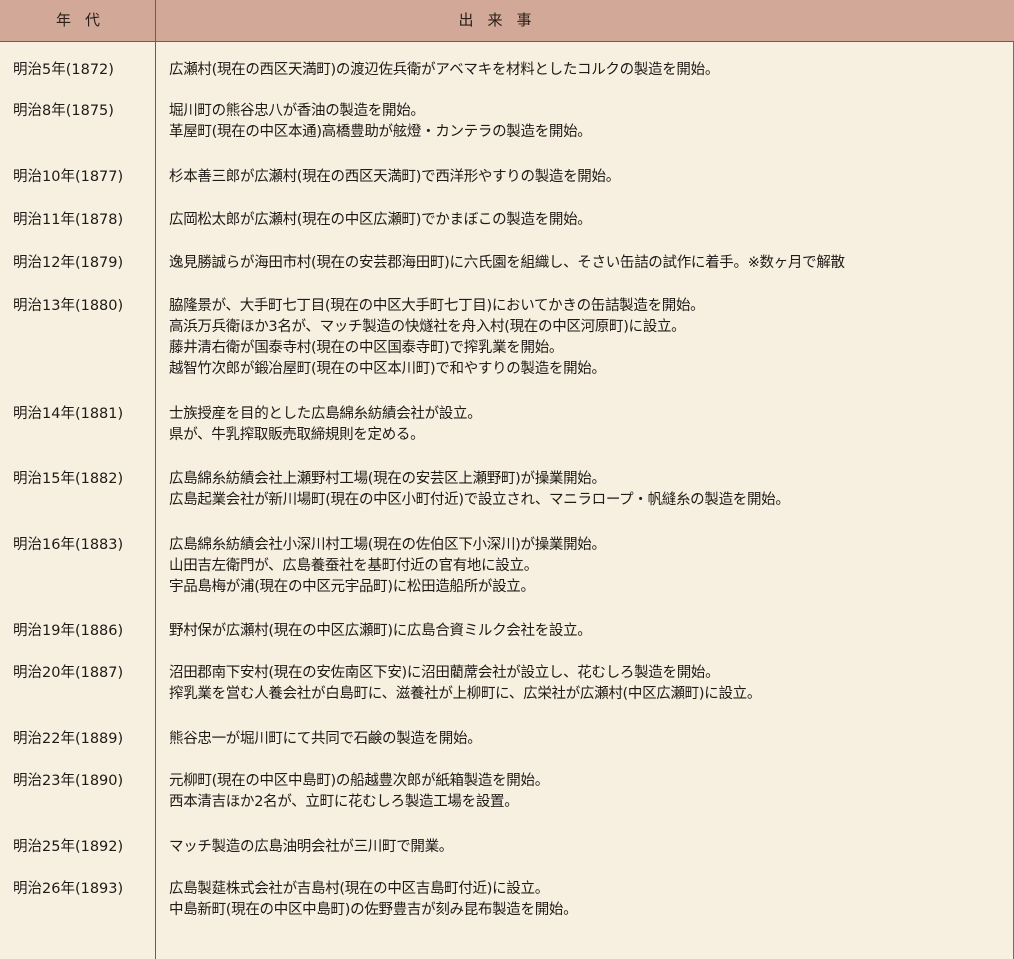 This screenshot has width=1014, height=959. I want to click on row-year: 明治12年(1879), so click(68, 263).